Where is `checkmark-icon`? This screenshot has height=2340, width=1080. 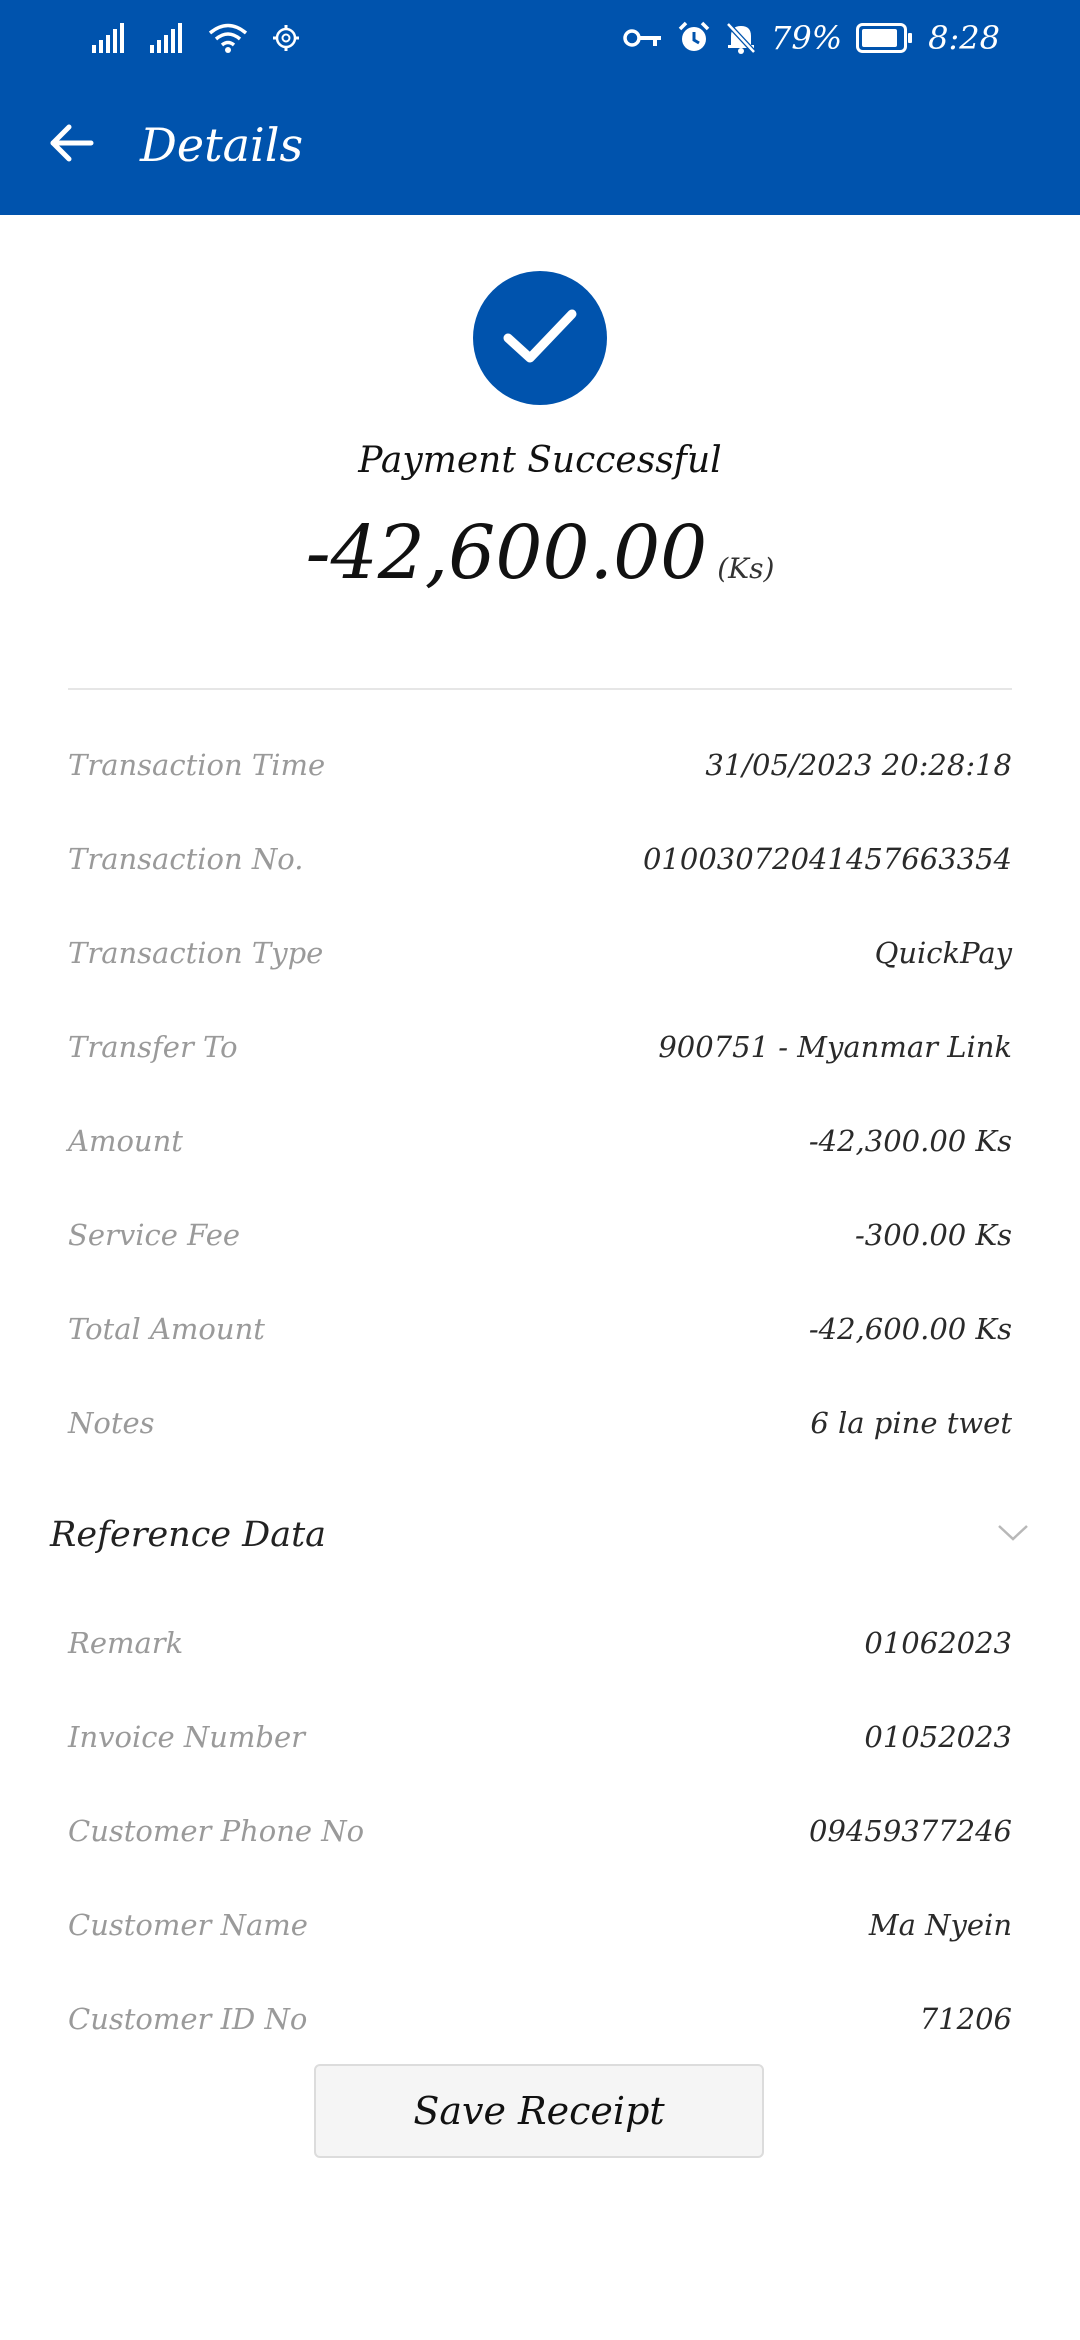 checkmark-icon is located at coordinates (540, 338).